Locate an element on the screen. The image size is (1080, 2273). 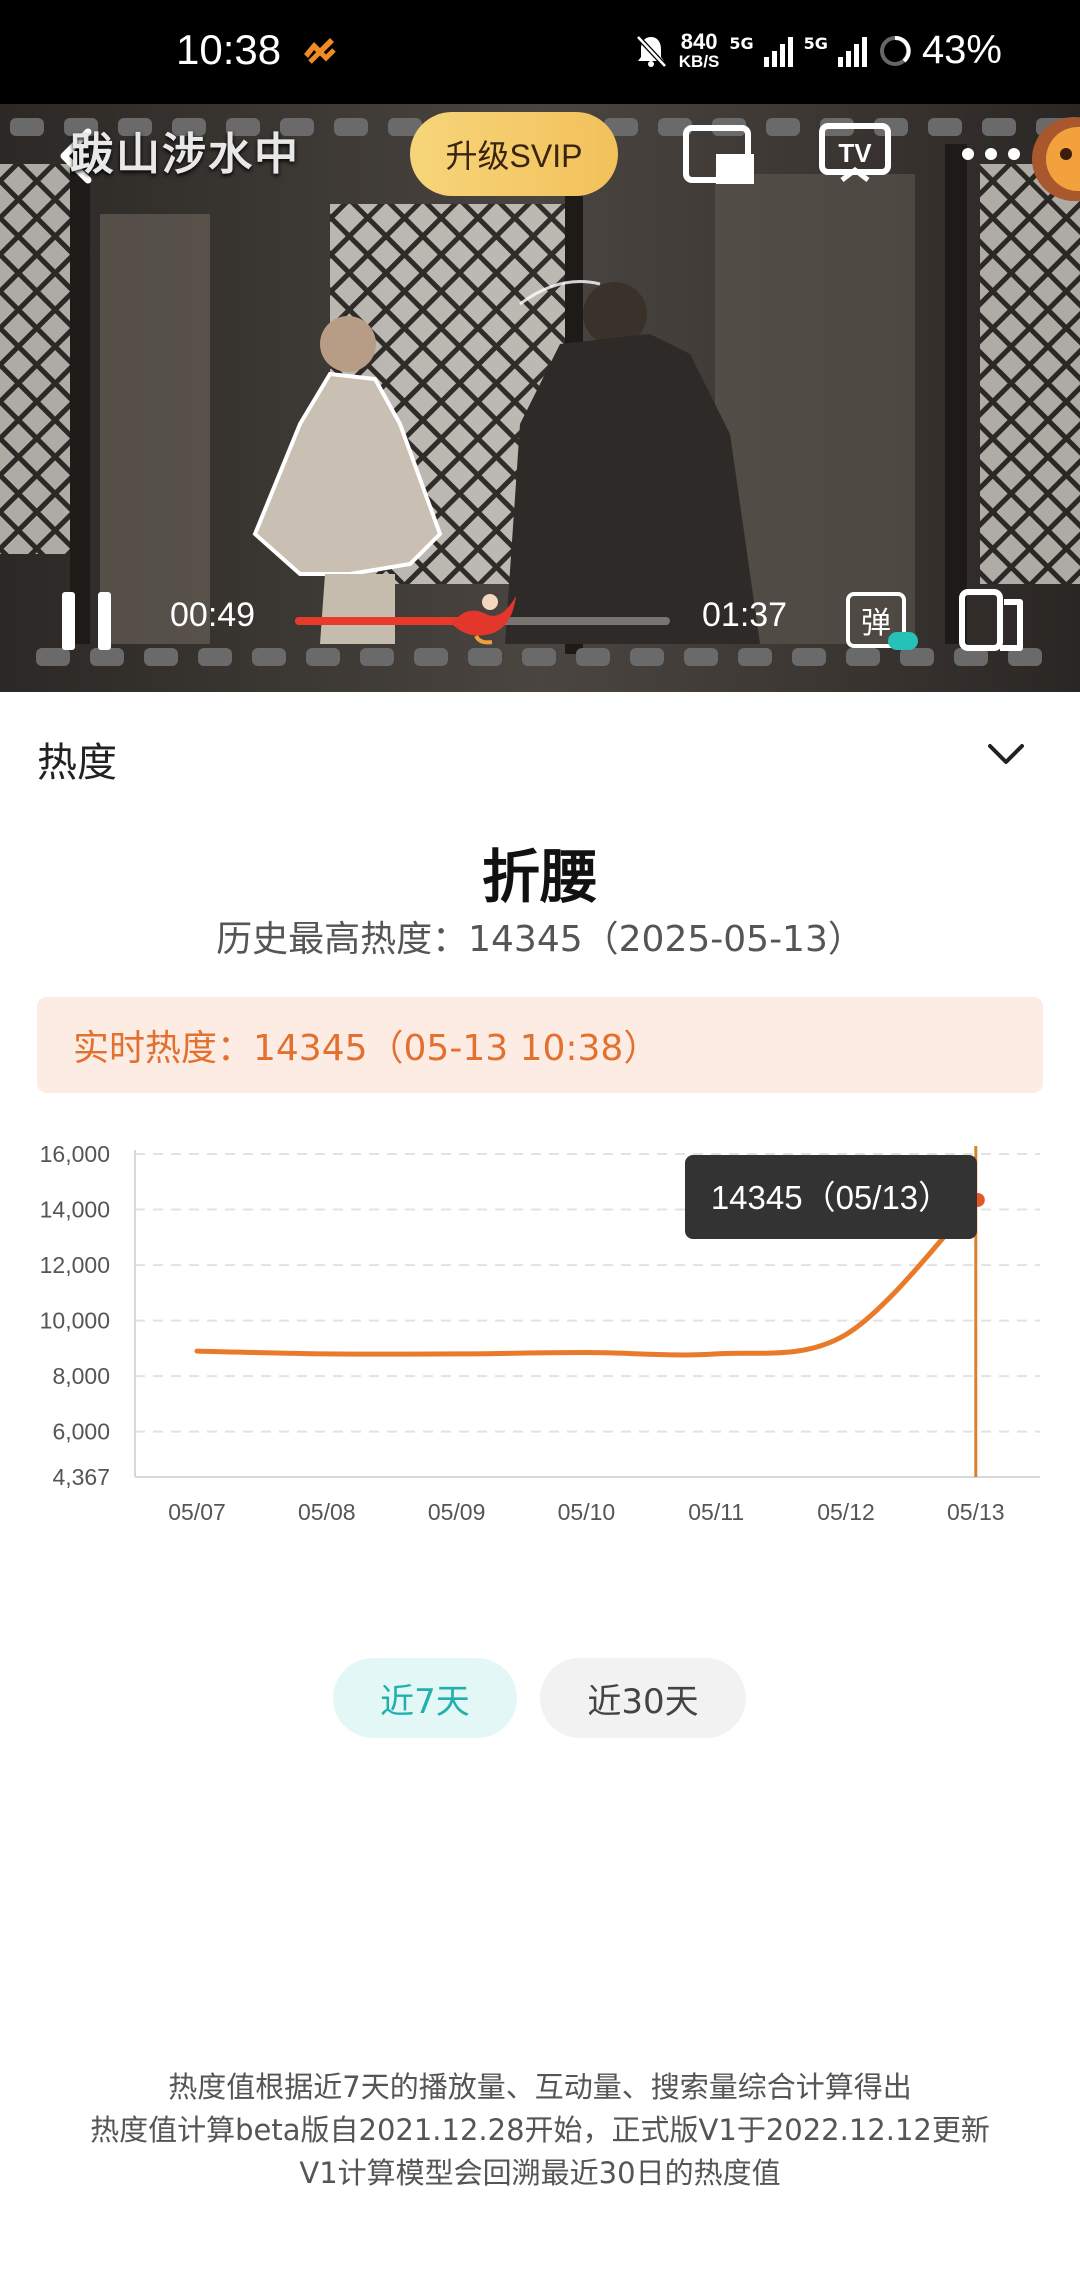
tooltip-text: 14345（05/13） is located at coordinates (831, 1197).